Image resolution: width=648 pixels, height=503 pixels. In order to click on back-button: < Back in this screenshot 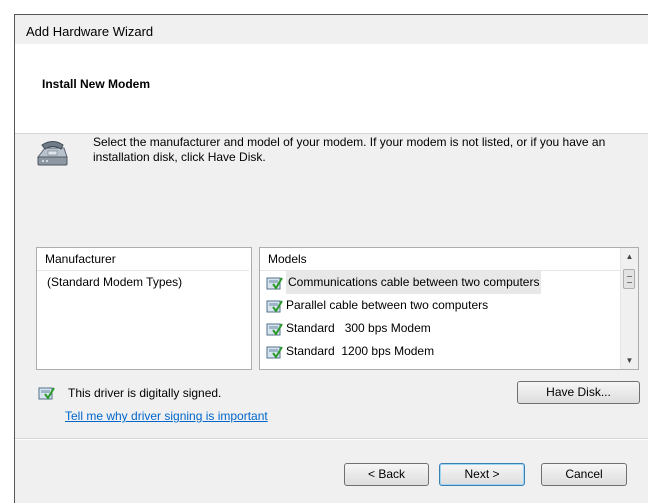, I will do `click(386, 474)`.